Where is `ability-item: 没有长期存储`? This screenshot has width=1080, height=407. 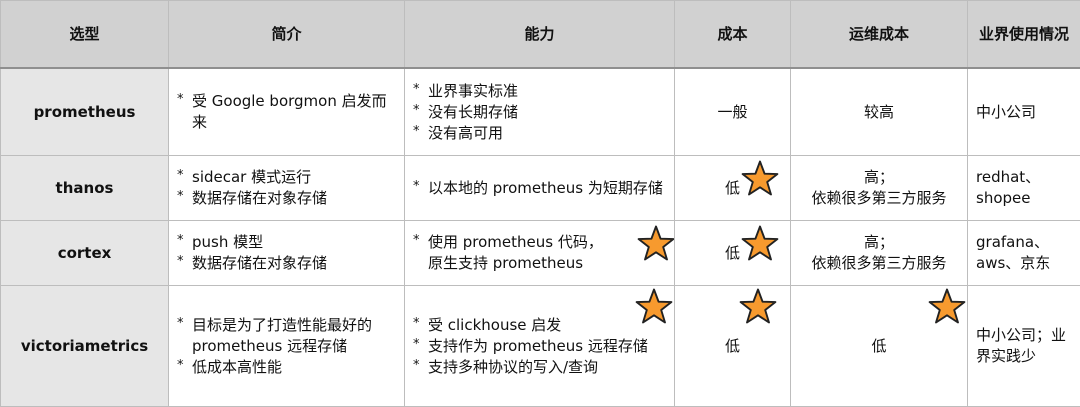
ability-item: 没有长期存储 is located at coordinates (540, 112).